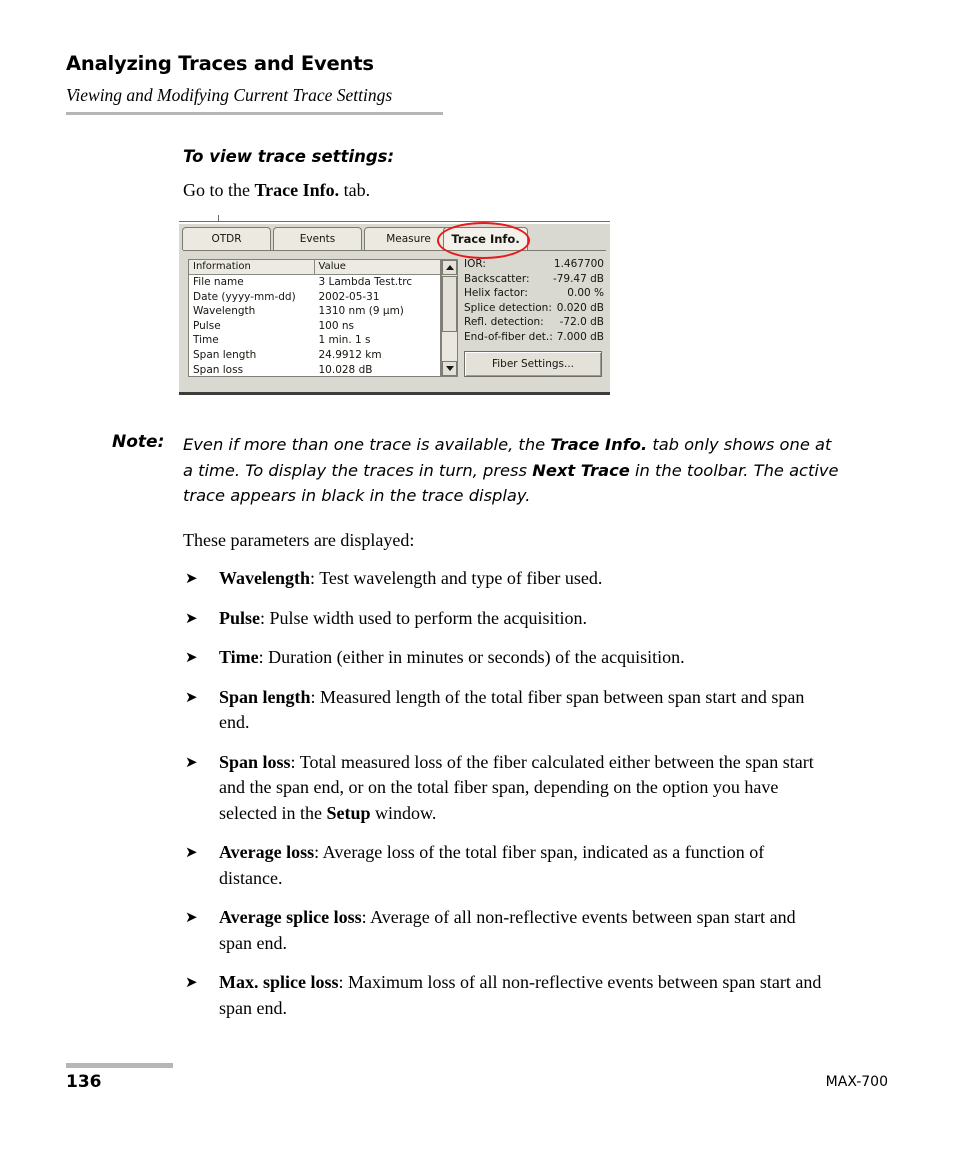 The image size is (954, 1159). I want to click on parameter-value: -79.47 dB, so click(578, 278).